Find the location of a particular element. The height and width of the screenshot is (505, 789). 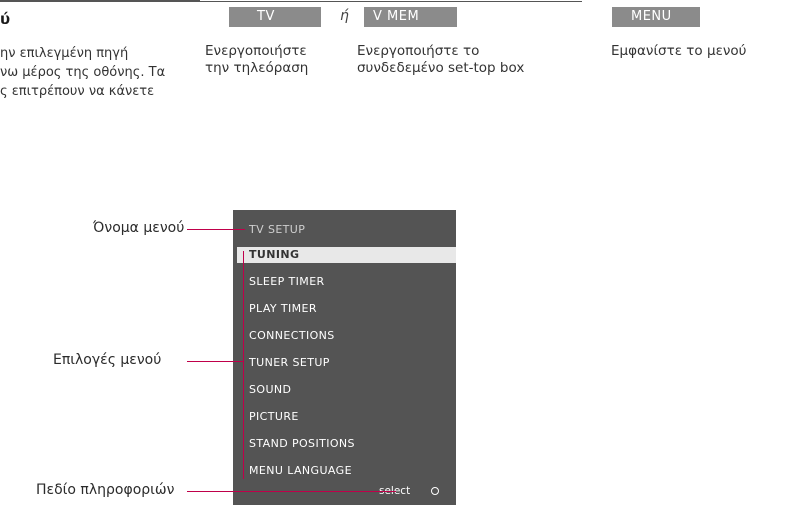

menu-item-connections: CONNECTIONS is located at coordinates (292, 335).